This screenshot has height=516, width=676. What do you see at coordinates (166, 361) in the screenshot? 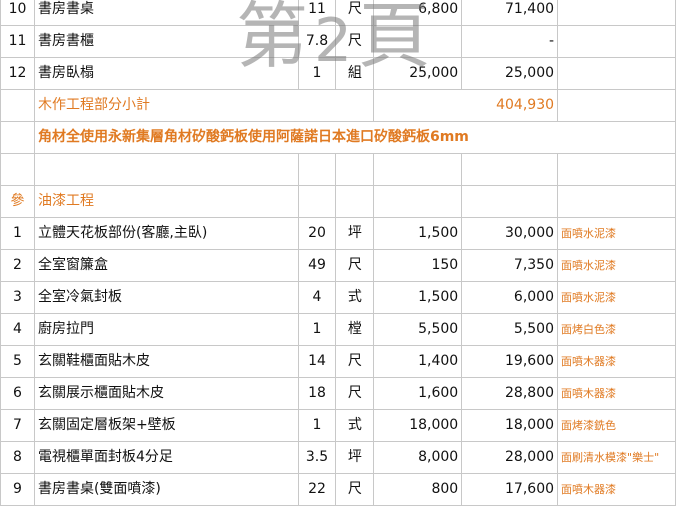
I see `item-cell: 玄關鞋櫃面貼木皮` at bounding box center [166, 361].